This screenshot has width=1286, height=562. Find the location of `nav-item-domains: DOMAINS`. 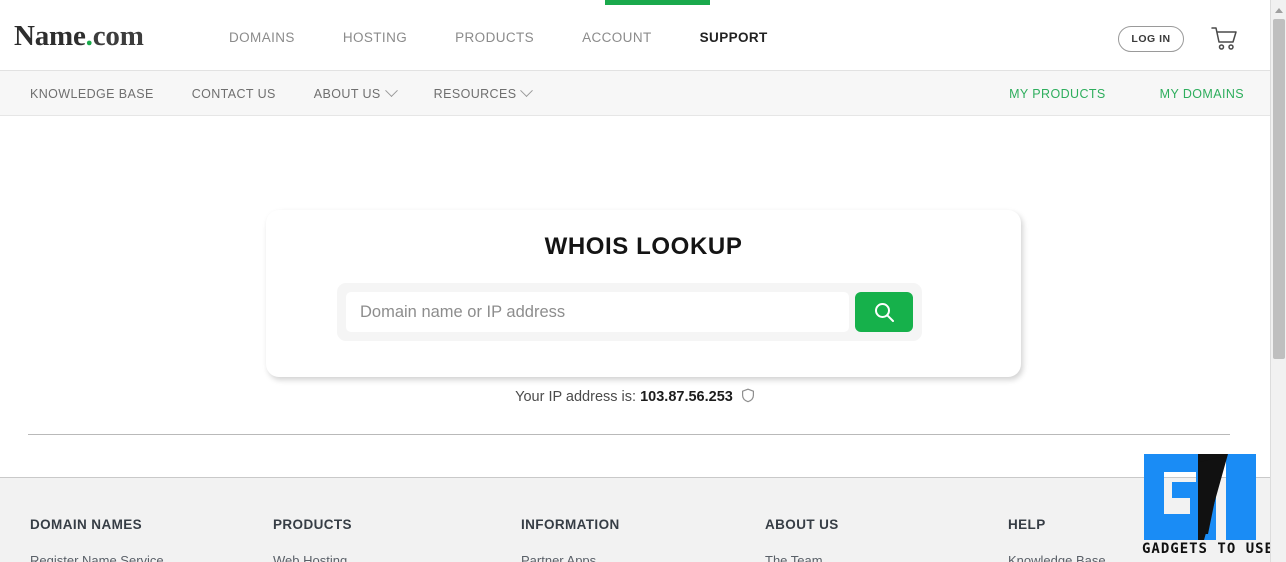

nav-item-domains: DOMAINS is located at coordinates (262, 37).